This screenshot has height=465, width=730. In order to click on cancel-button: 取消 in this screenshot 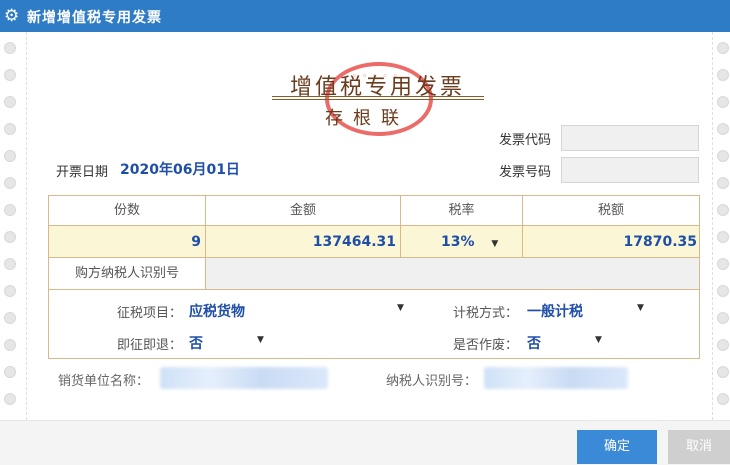, I will do `click(699, 447)`.